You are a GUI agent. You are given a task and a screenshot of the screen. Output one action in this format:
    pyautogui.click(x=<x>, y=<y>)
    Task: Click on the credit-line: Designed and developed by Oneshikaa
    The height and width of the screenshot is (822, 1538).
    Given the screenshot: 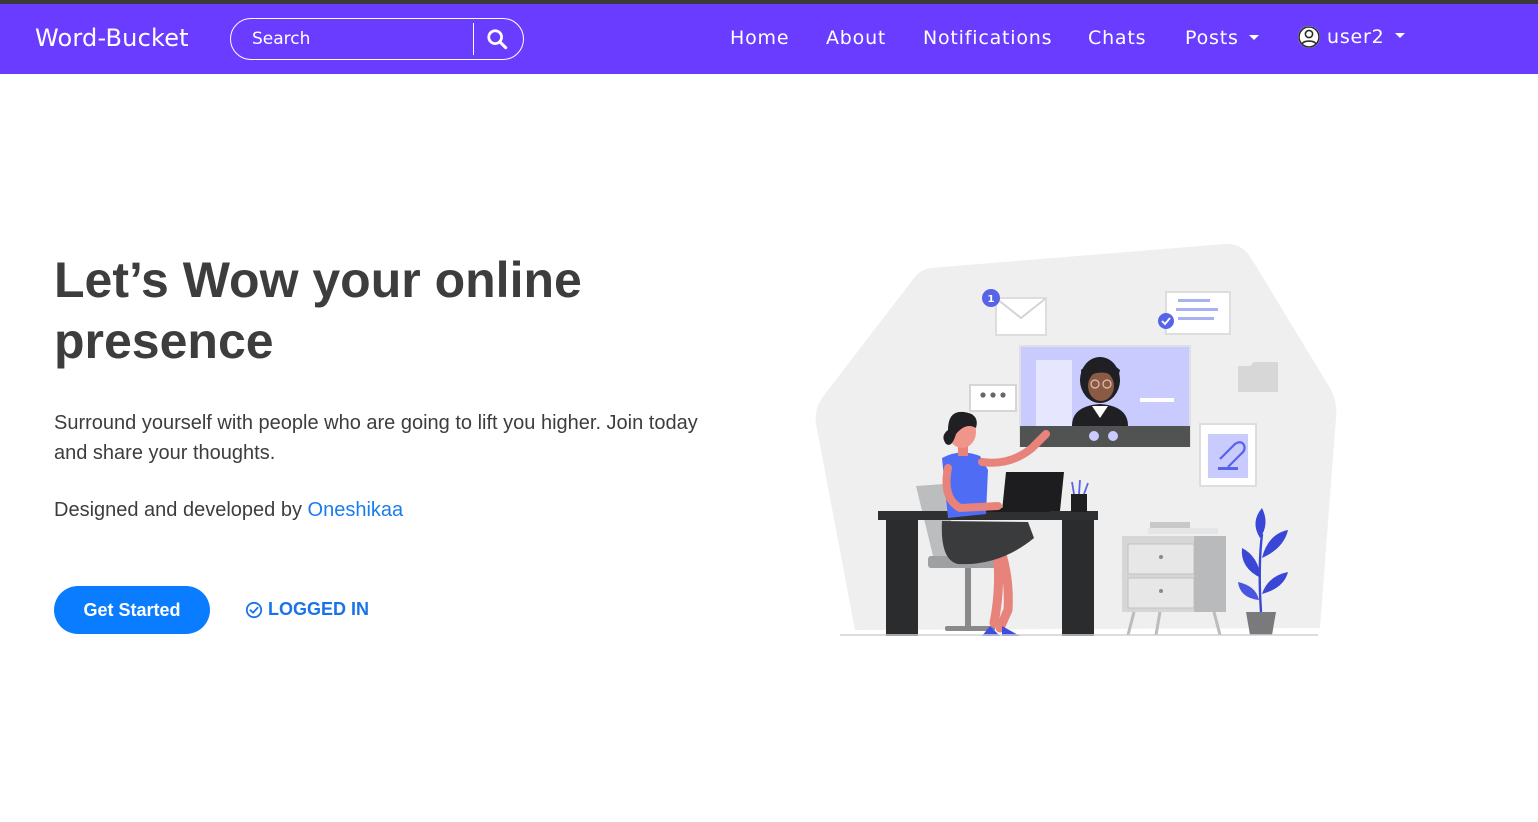 What is the action you would take?
    pyautogui.click(x=228, y=510)
    